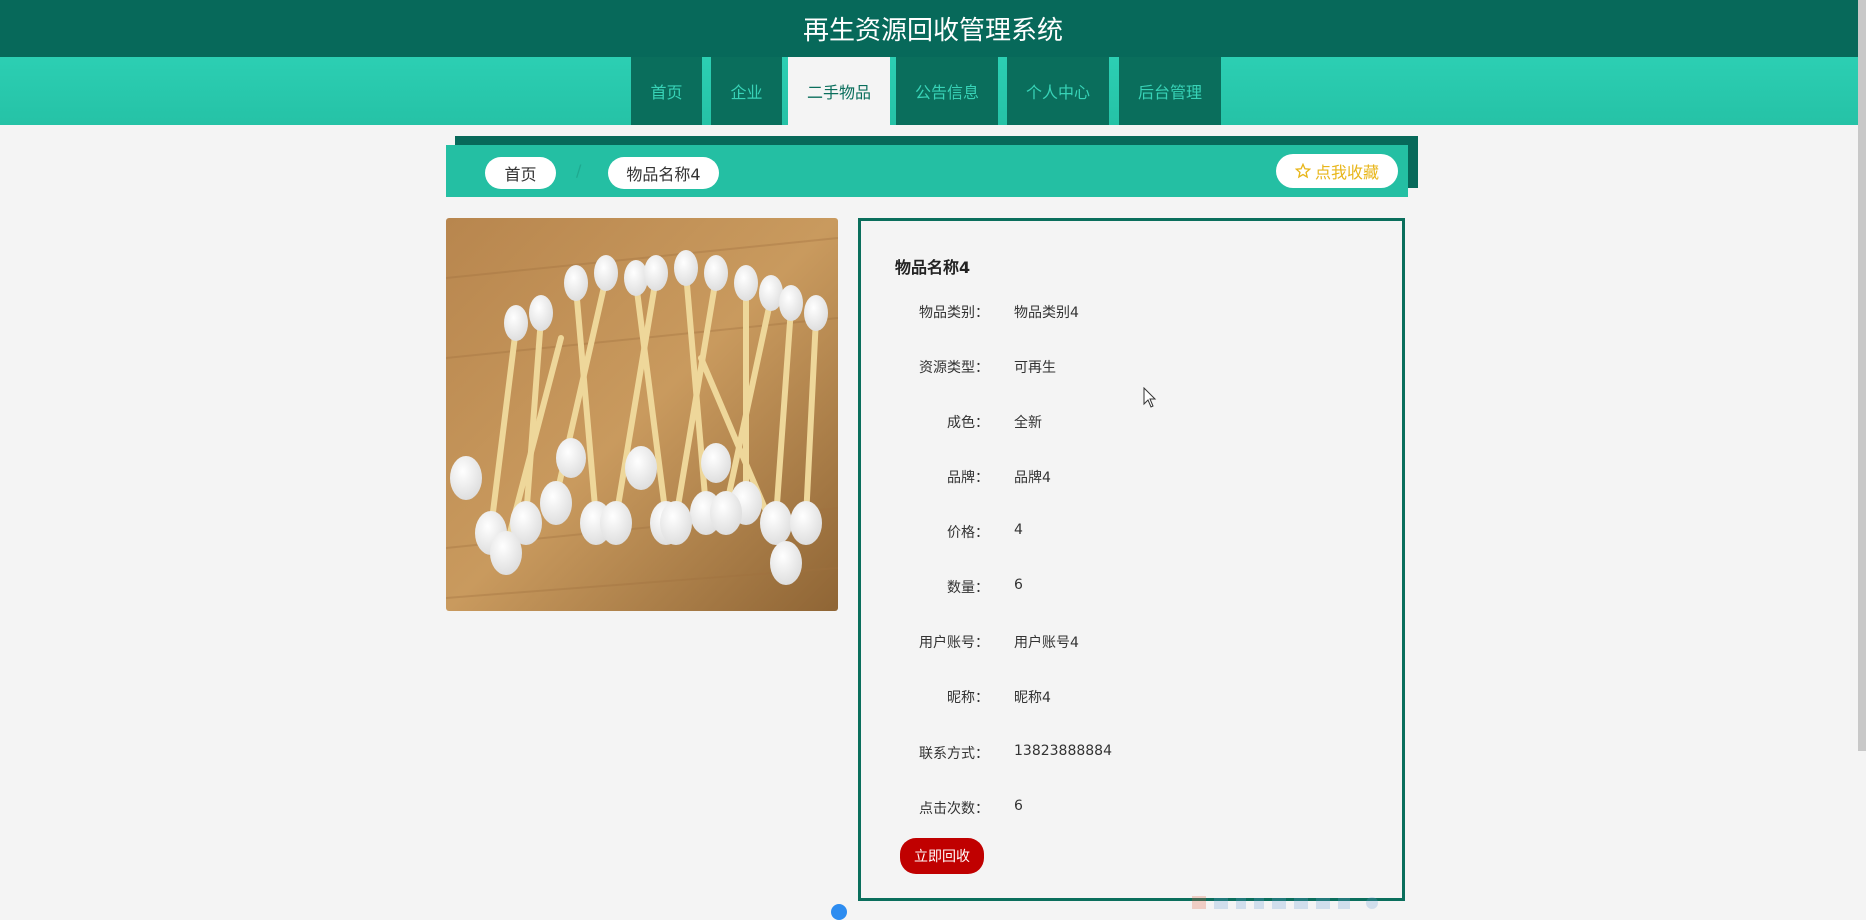  I want to click on field-value: 物品类别4, so click(1046, 313).